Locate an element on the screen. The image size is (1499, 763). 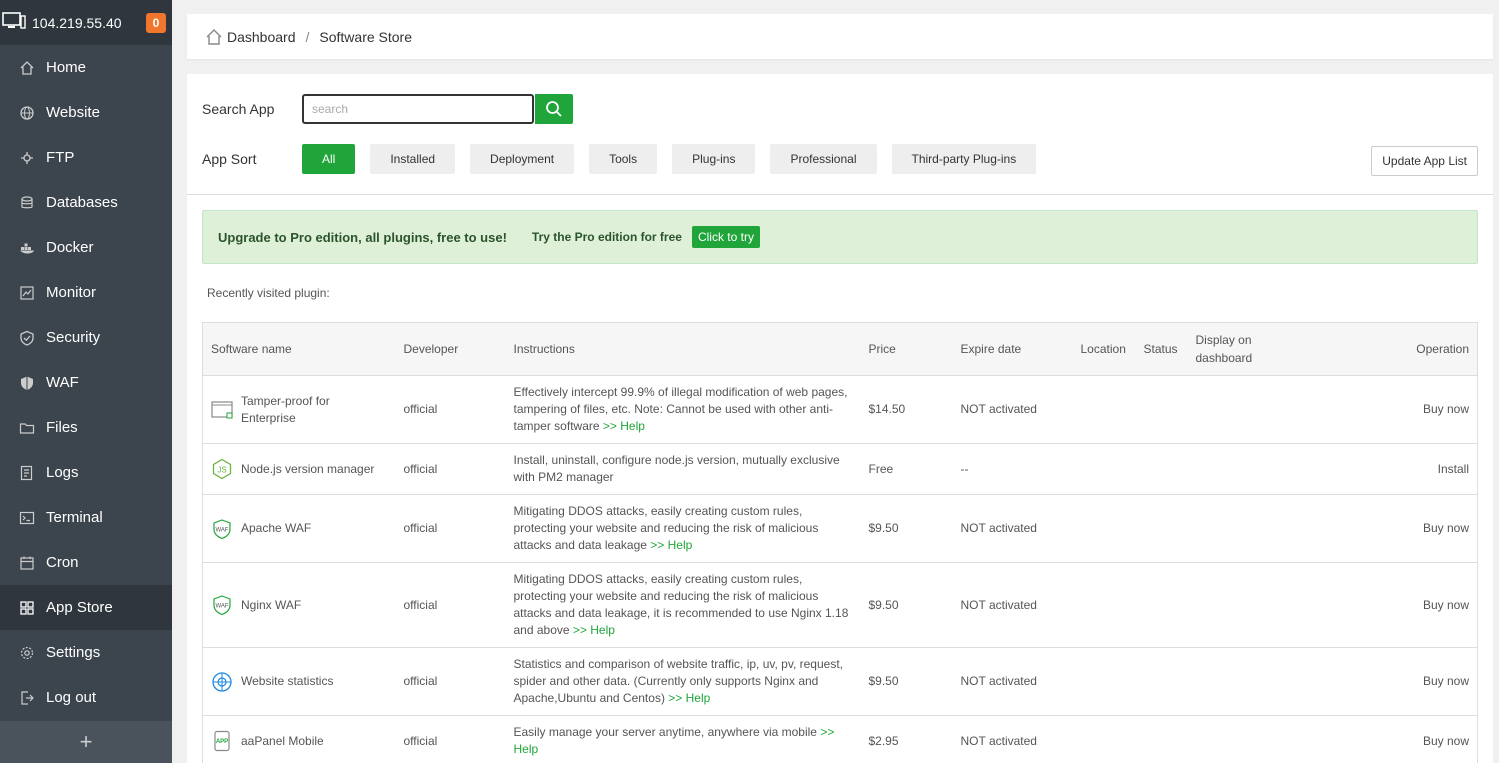
price-cell: Free is located at coordinates (906, 469).